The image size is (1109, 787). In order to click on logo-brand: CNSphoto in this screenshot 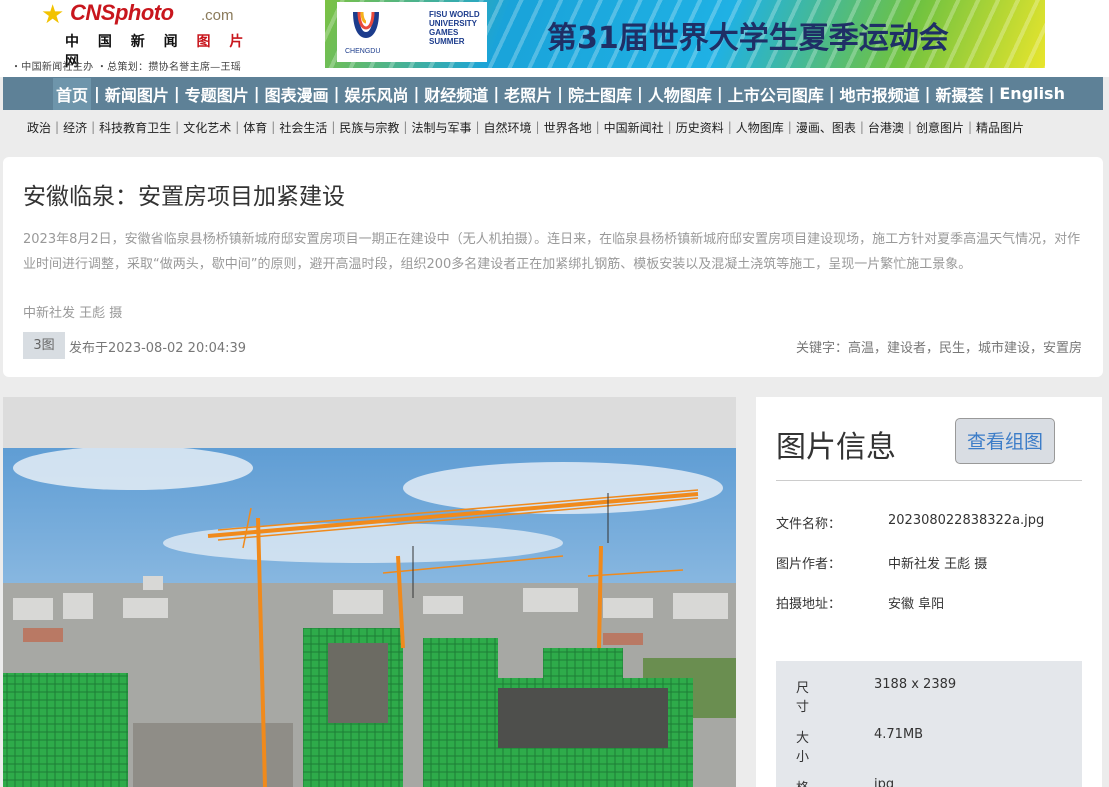, I will do `click(122, 12)`.